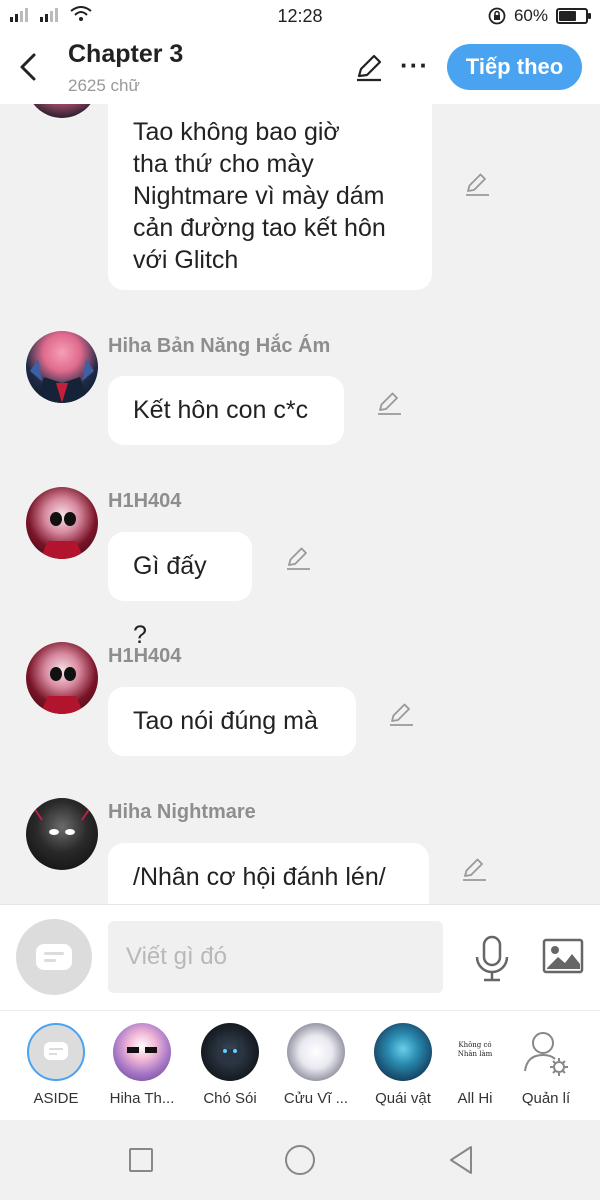 Image resolution: width=600 pixels, height=1200 pixels. Describe the element at coordinates (414, 65) in the screenshot. I see `more-dots-icon: ···` at that location.